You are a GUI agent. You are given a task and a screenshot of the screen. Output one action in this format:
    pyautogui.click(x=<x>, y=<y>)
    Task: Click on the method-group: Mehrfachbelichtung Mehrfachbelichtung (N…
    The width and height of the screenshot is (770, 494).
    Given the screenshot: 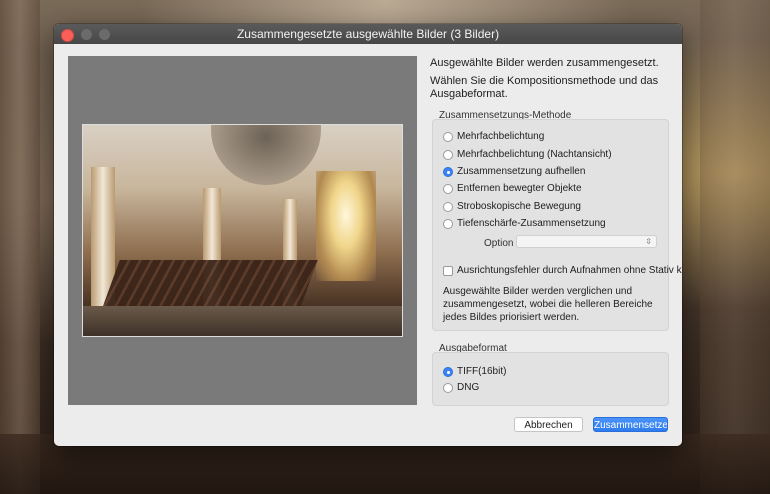 What is the action you would take?
    pyautogui.click(x=557, y=225)
    